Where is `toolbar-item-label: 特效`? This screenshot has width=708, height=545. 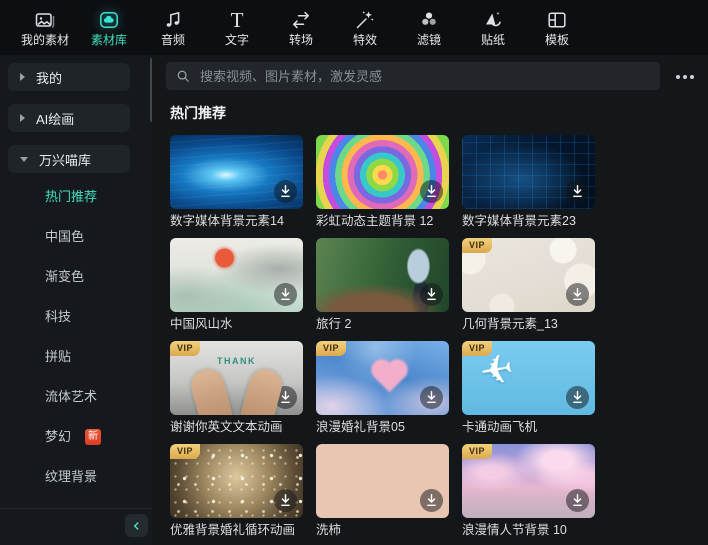
toolbar-item-label: 特效 is located at coordinates (364, 39).